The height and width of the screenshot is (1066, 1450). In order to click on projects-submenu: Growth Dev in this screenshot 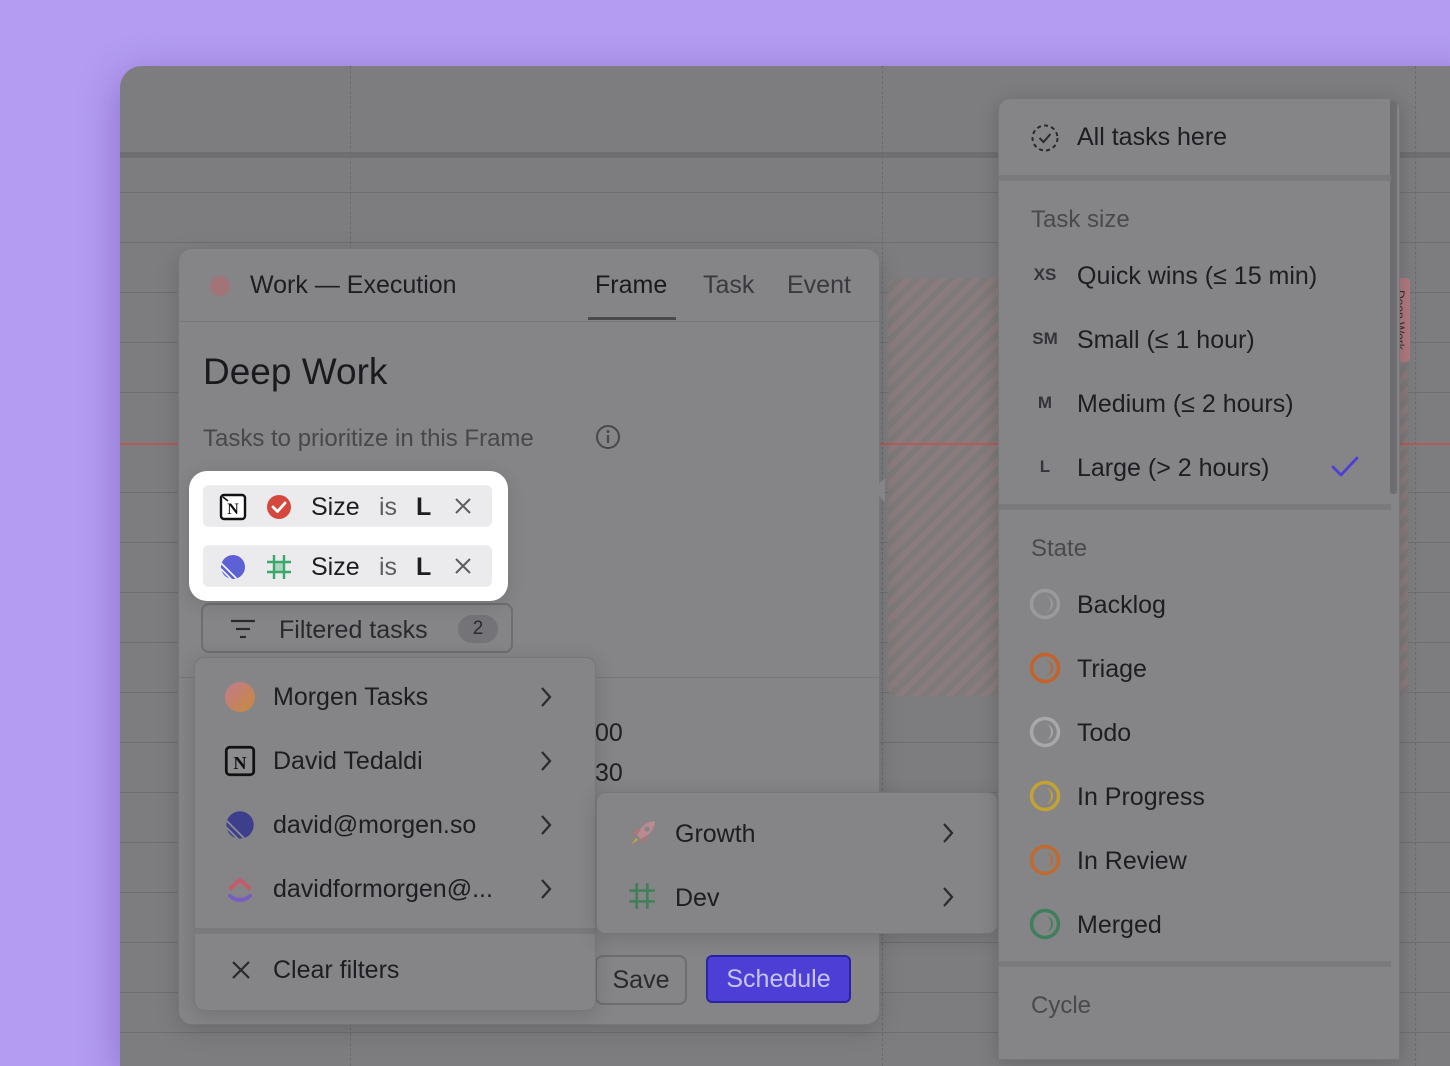, I will do `click(797, 863)`.